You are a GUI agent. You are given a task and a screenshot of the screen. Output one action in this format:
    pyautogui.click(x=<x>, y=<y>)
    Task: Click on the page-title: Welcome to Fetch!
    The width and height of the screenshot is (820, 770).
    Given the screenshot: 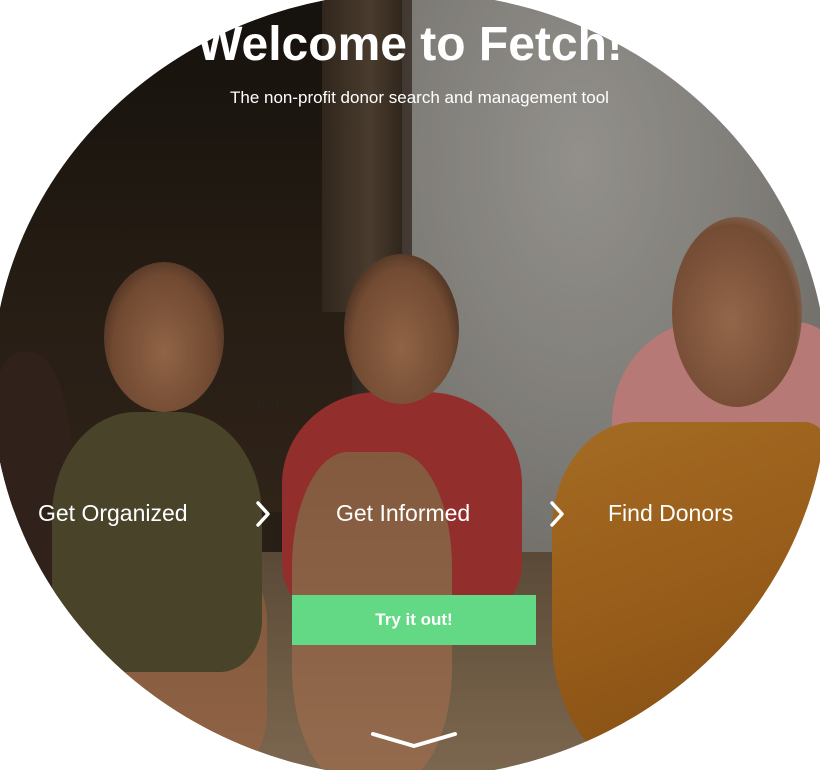 What is the action you would take?
    pyautogui.click(x=410, y=44)
    